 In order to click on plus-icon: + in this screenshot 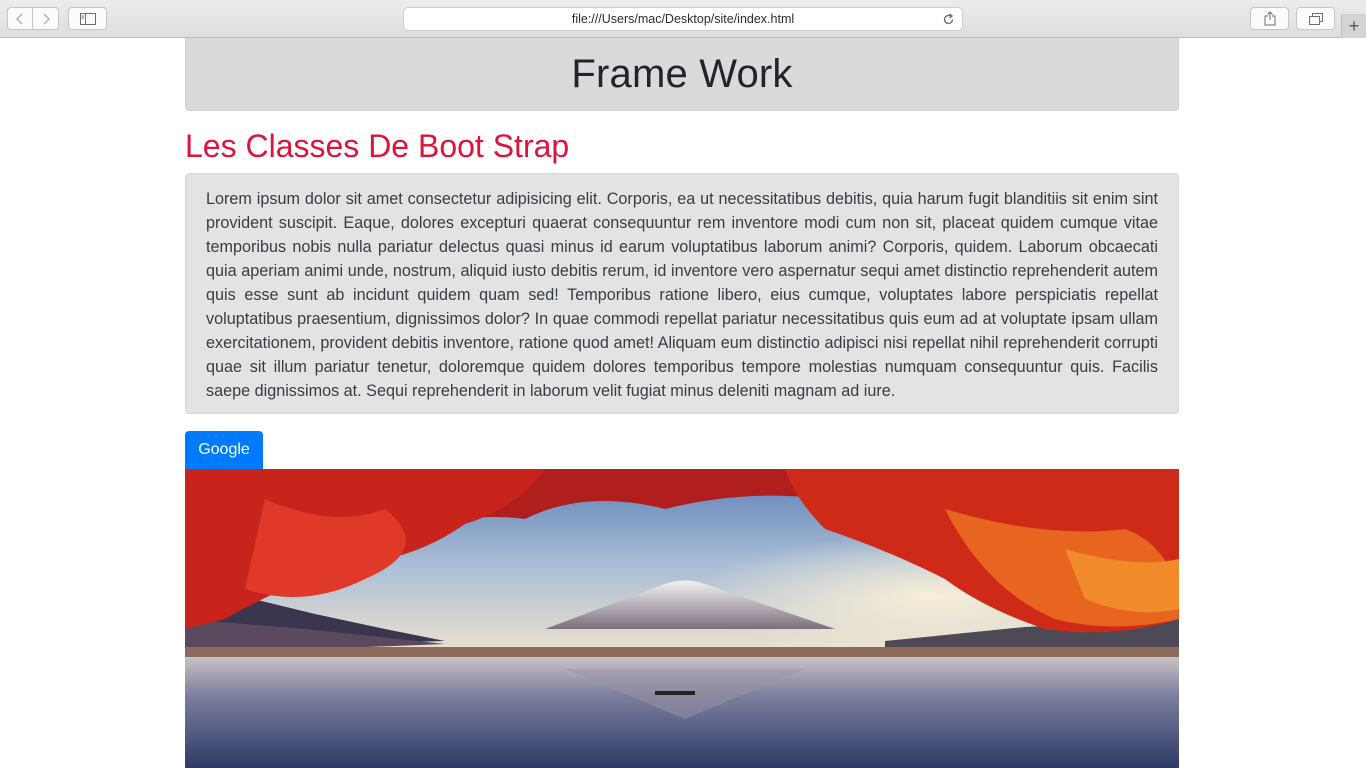, I will do `click(1354, 25)`.